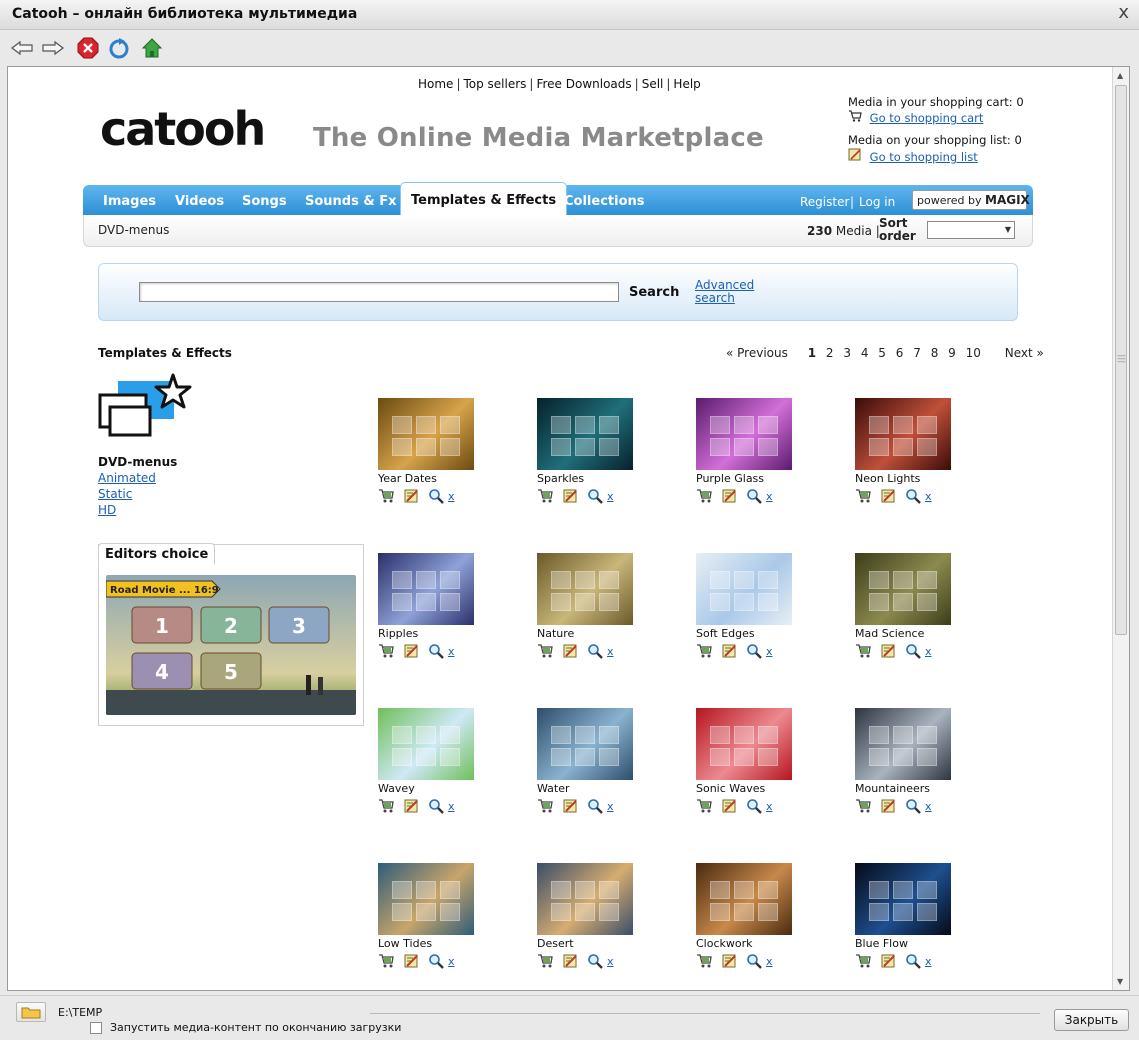 This screenshot has width=1139, height=1040. What do you see at coordinates (583, 84) in the screenshot?
I see `nav-free-downloads: Free Downloads` at bounding box center [583, 84].